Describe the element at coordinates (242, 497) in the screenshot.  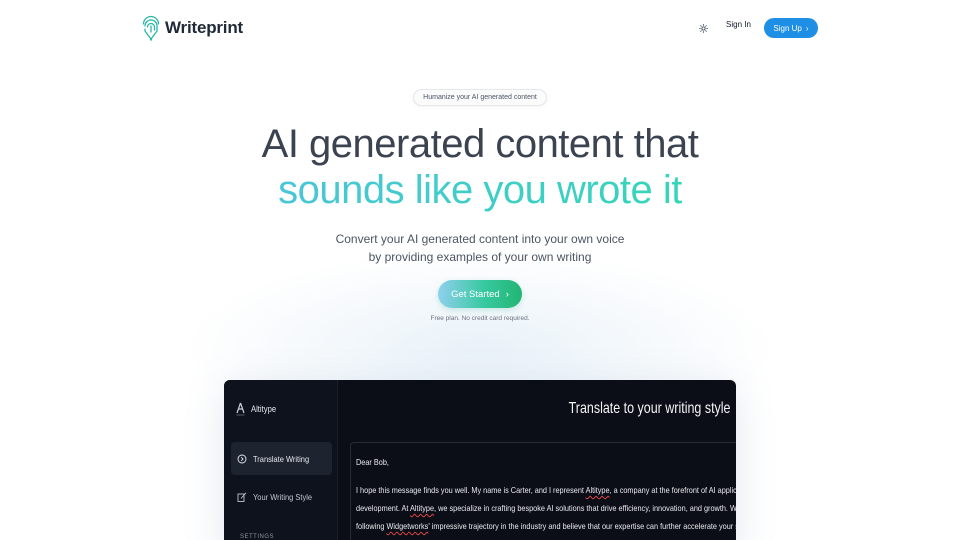
I see `pen-note-icon` at that location.